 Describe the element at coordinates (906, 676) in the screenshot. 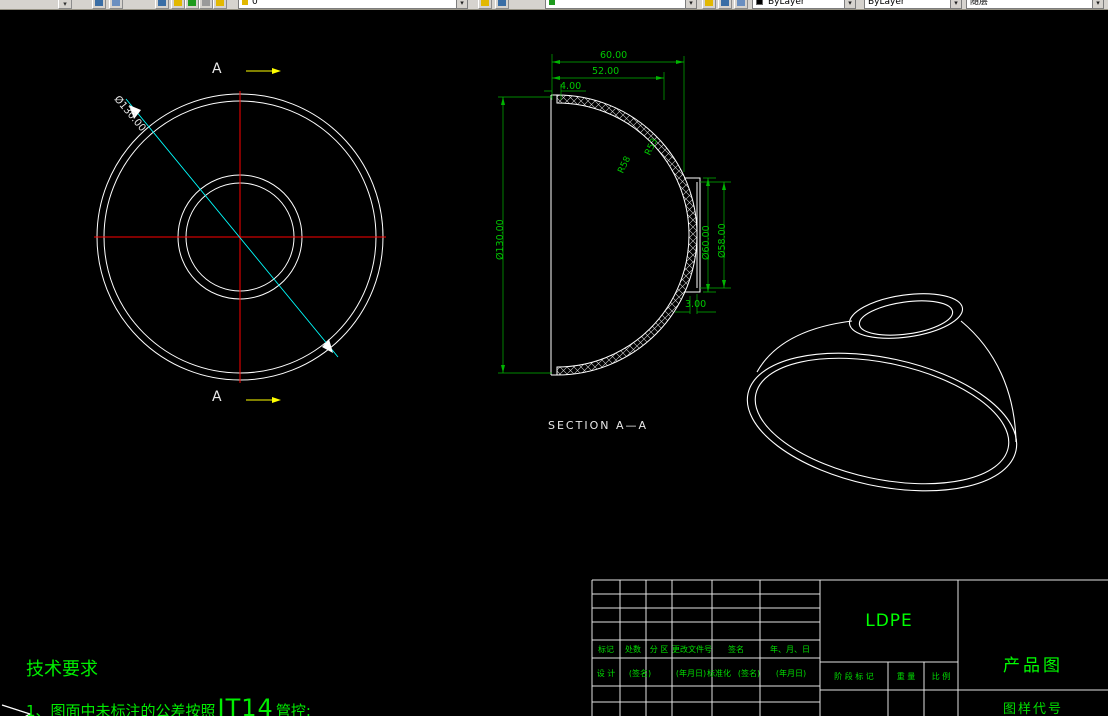

I see `tb-weight-label: 重 量` at that location.